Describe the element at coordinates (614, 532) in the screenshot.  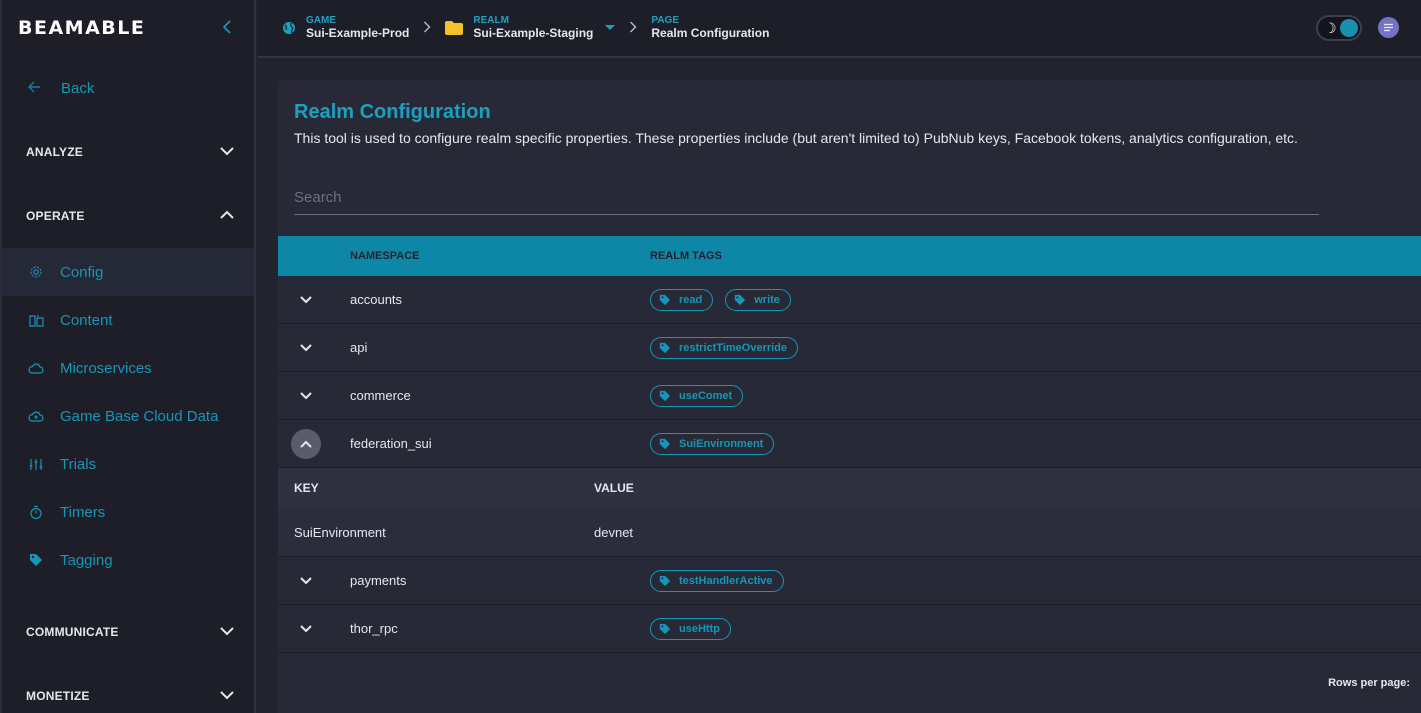
I see `detail-value: devnet` at that location.